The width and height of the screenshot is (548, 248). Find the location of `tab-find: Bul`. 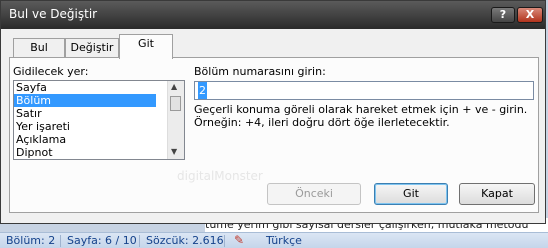

tab-find: Bul is located at coordinates (39, 48).